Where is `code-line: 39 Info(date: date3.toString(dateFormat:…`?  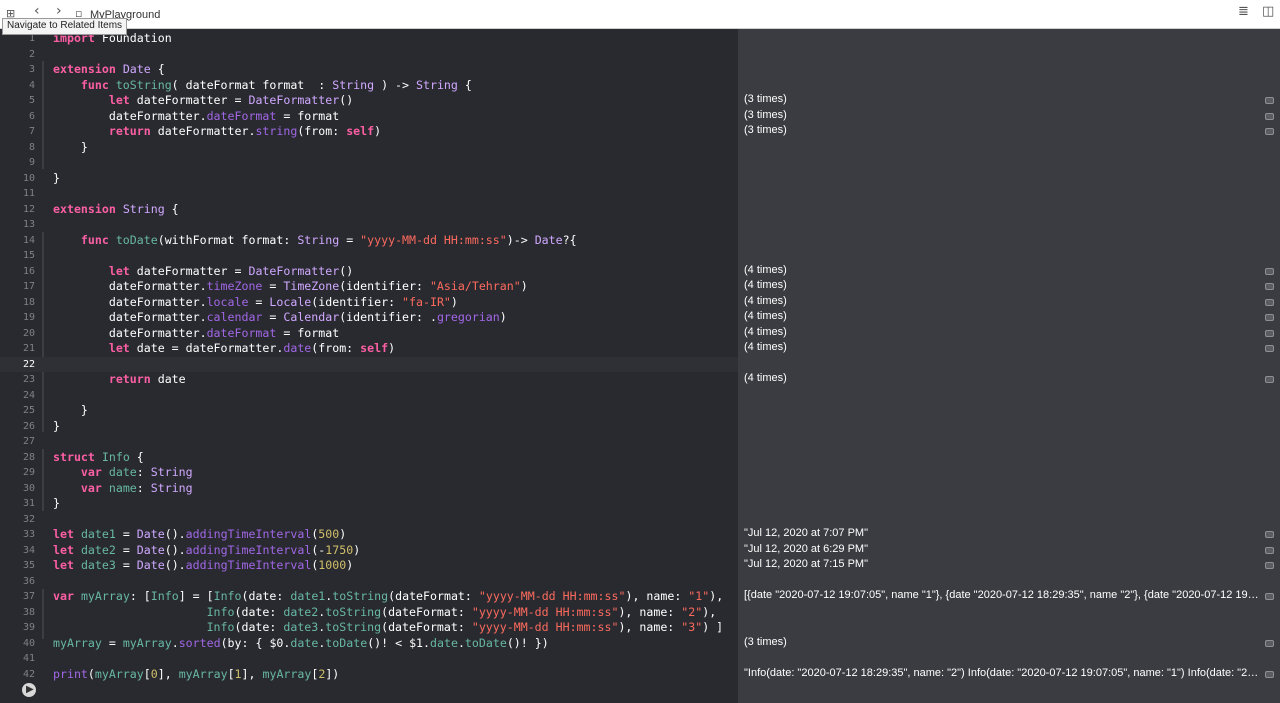 code-line: 39 Info(date: date3.toString(dateFormat:… is located at coordinates (369, 628).